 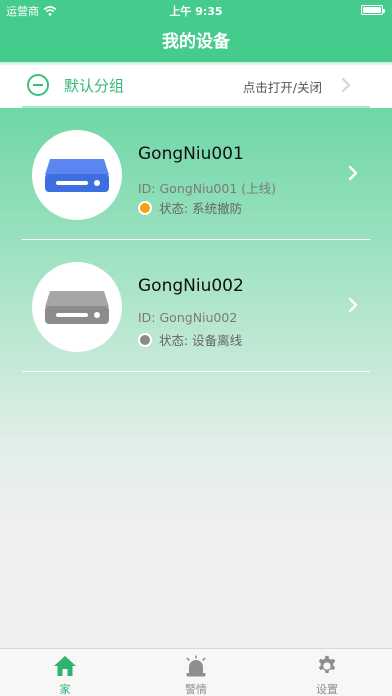 I want to click on tab-home: 家, so click(x=65, y=672).